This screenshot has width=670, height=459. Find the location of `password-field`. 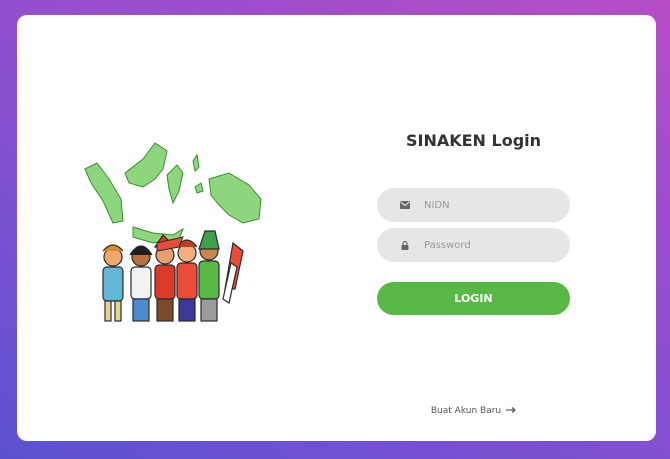

password-field is located at coordinates (473, 245).